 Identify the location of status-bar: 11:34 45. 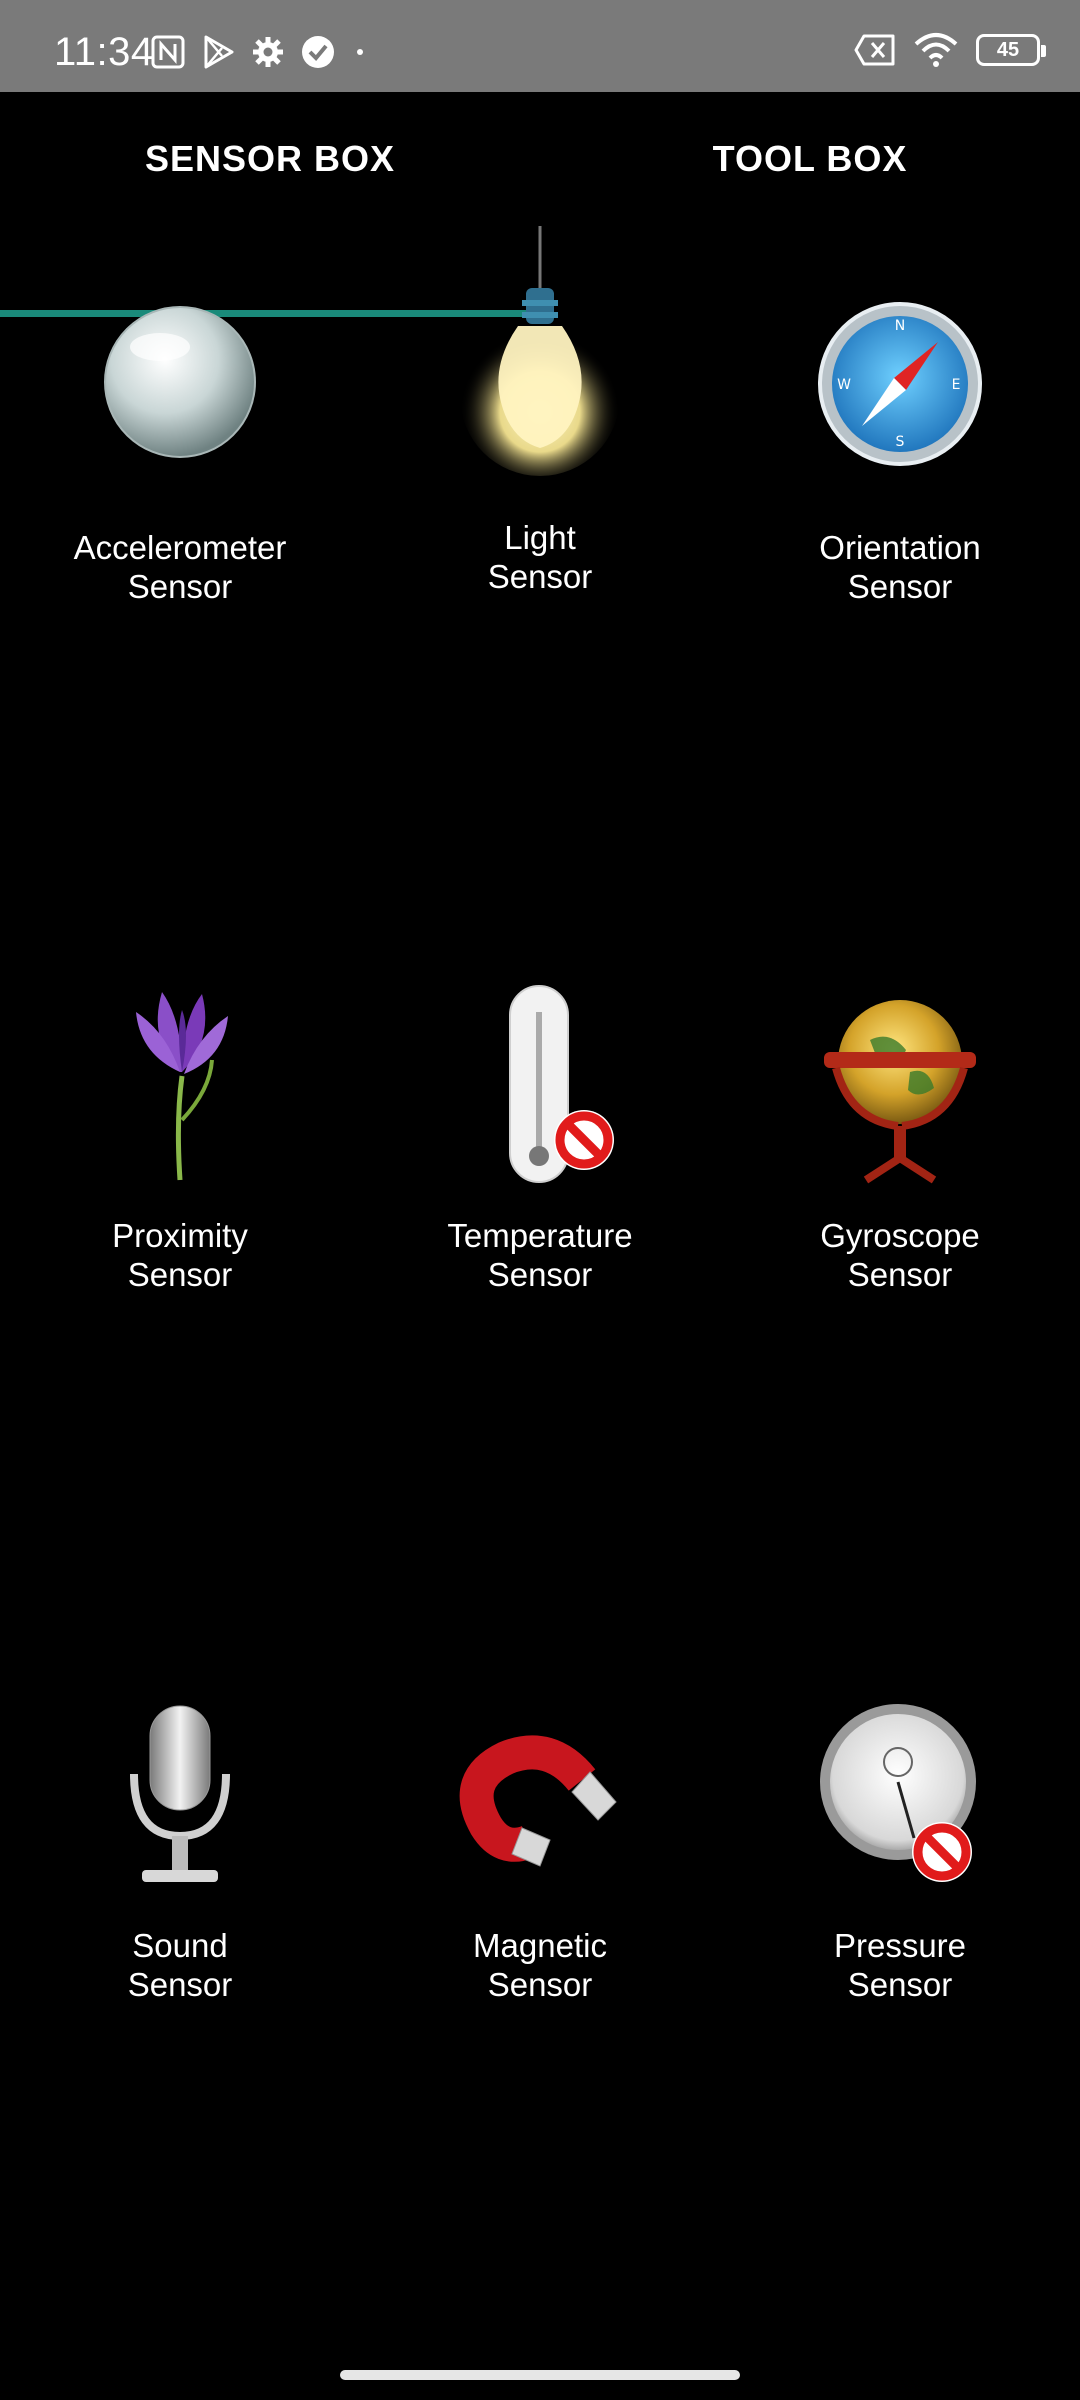
(540, 46).